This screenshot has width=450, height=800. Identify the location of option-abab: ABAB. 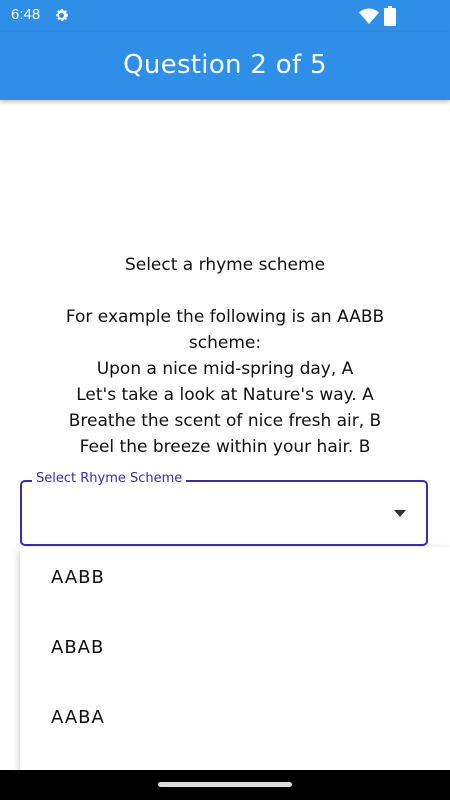
(235, 652).